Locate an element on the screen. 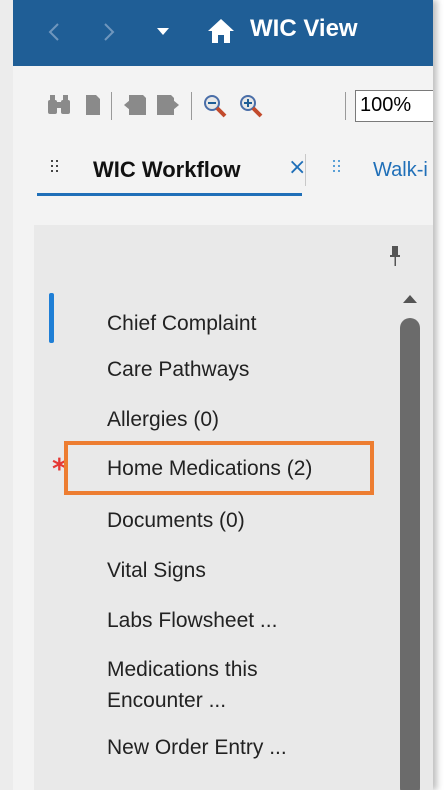 The height and width of the screenshot is (790, 445). nav-item-vital-signs: Vital Signs is located at coordinates (156, 571).